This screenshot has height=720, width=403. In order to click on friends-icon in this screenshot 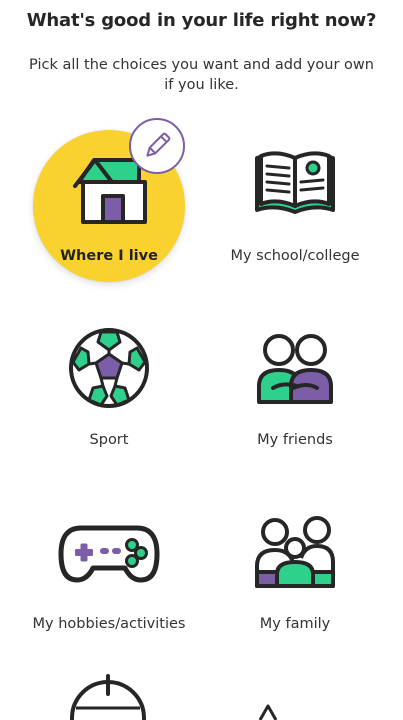, I will do `click(295, 369)`.